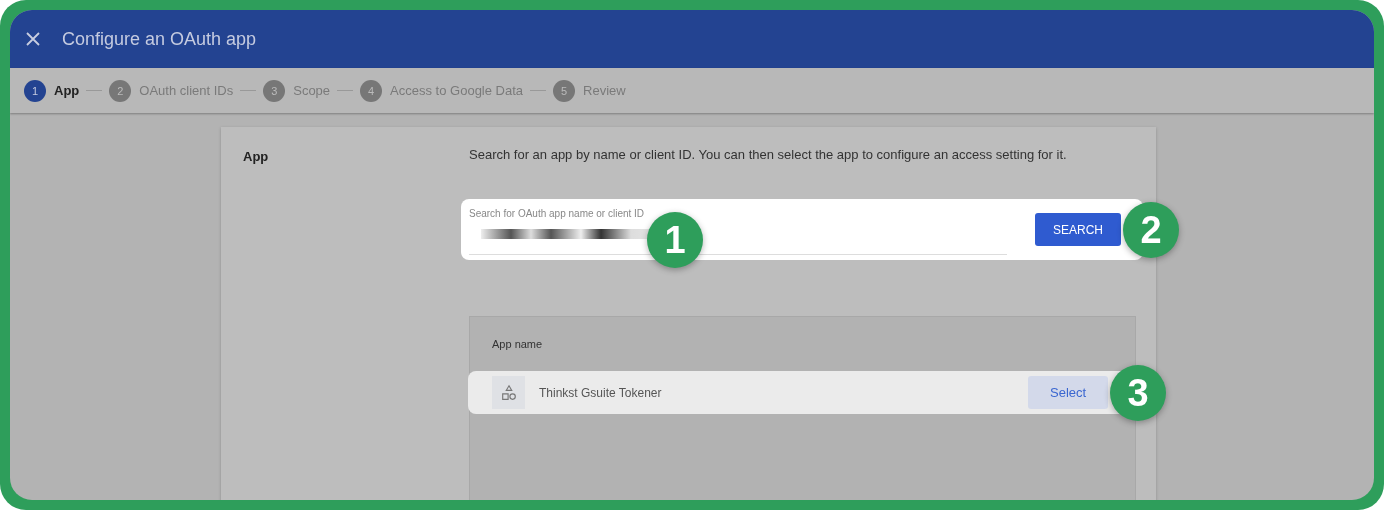 The width and height of the screenshot is (1384, 510). What do you see at coordinates (442, 90) in the screenshot?
I see `step-tab: 4 Access to Google Data` at bounding box center [442, 90].